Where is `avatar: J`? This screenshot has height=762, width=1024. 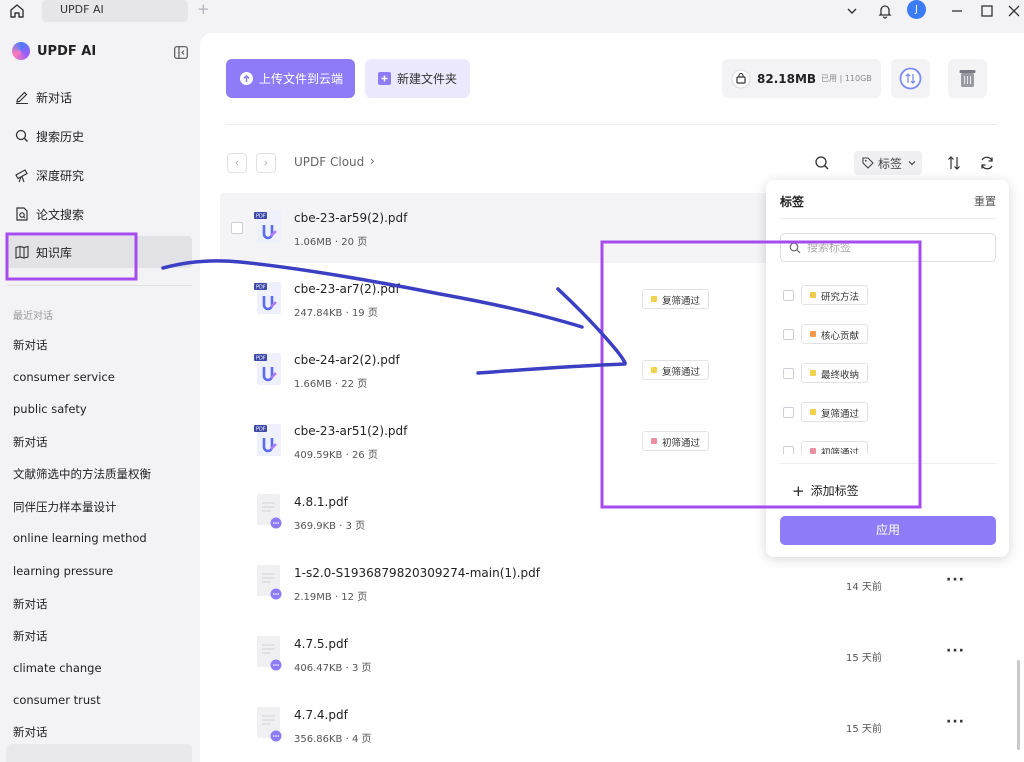 avatar: J is located at coordinates (916, 9).